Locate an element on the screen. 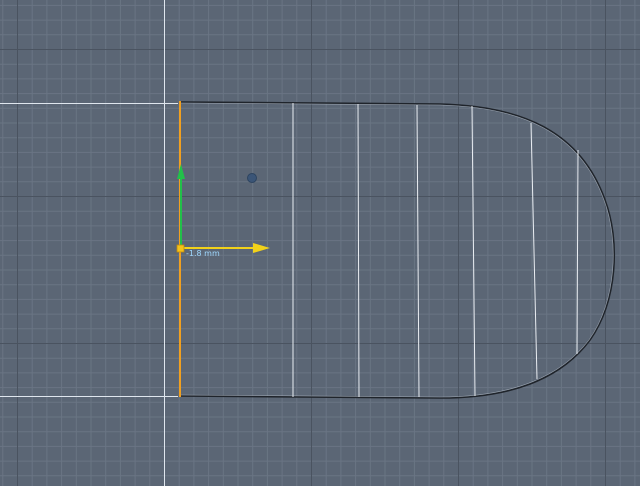  gizmo-y-arrow-icon is located at coordinates (181, 171).